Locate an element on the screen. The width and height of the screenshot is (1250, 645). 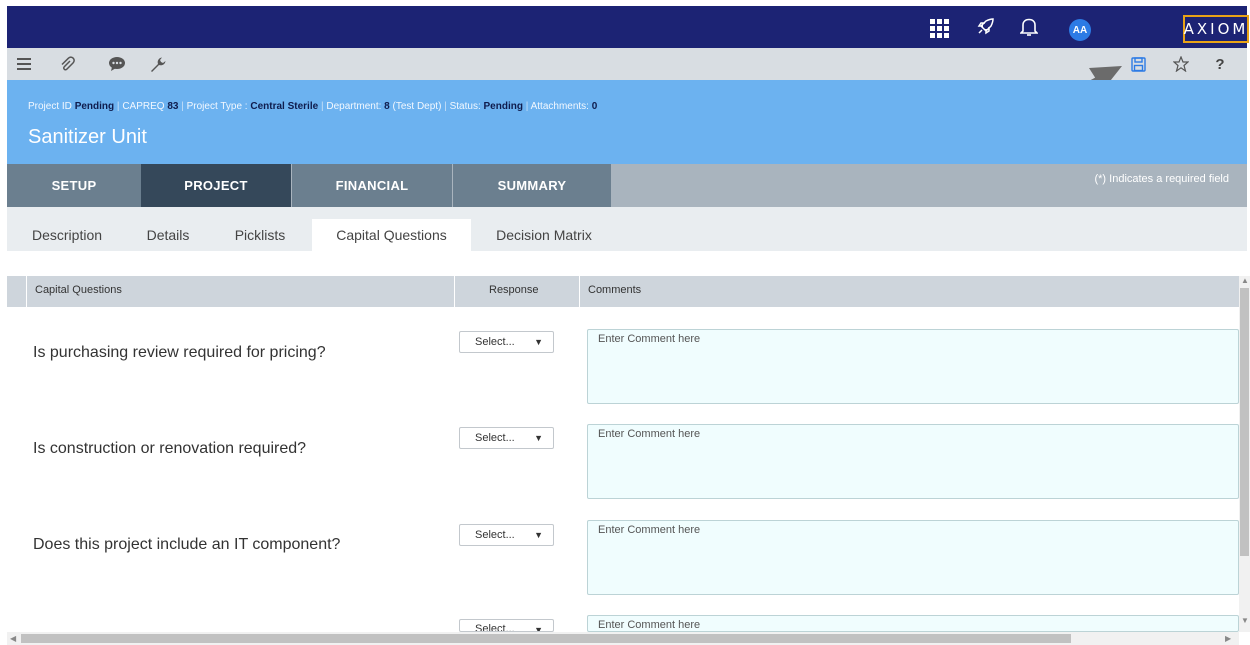
project-type-value: Central Sterile is located at coordinates (284, 106).